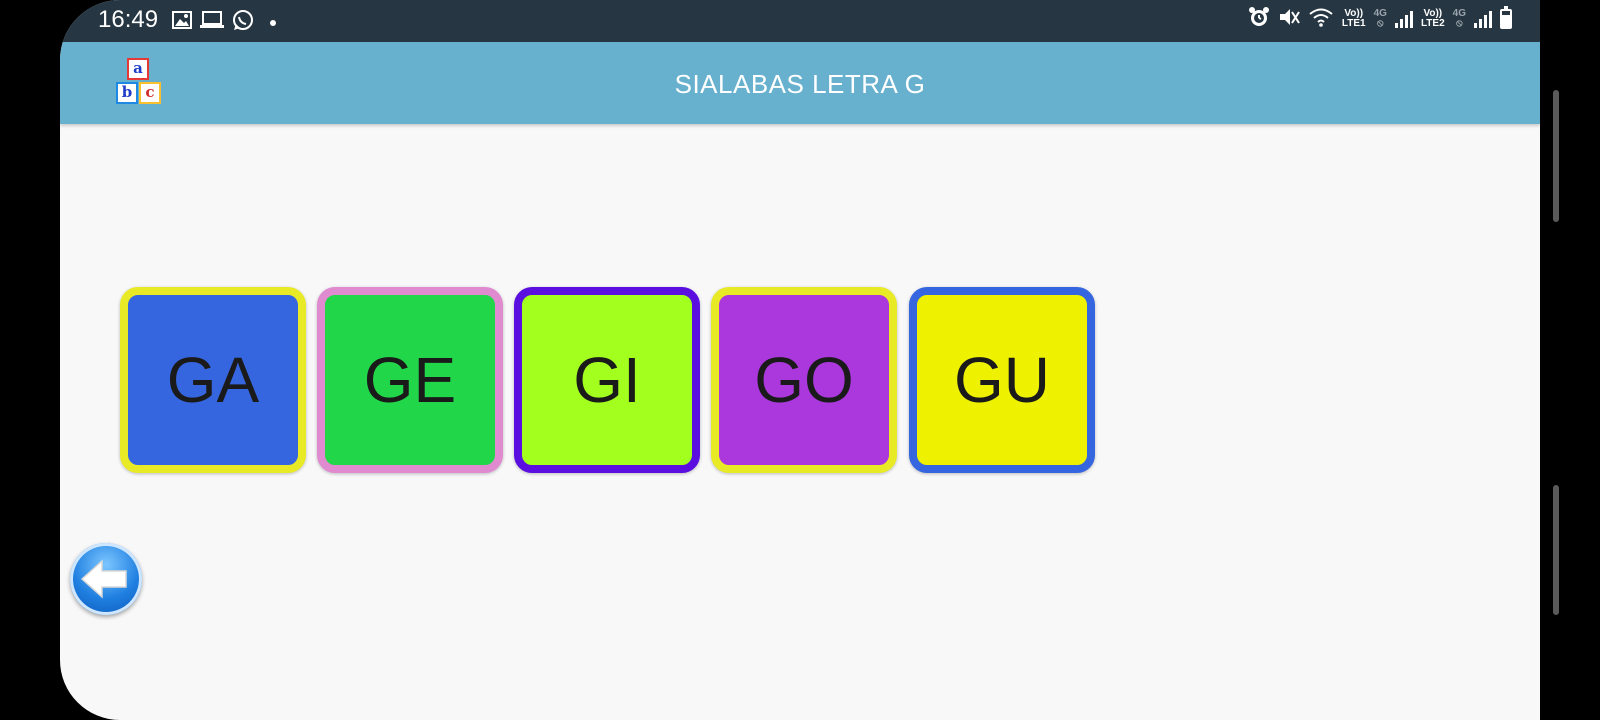 This screenshot has width=1600, height=720. Describe the element at coordinates (607, 380) in the screenshot. I see `syllable-tile-gi: GI` at that location.